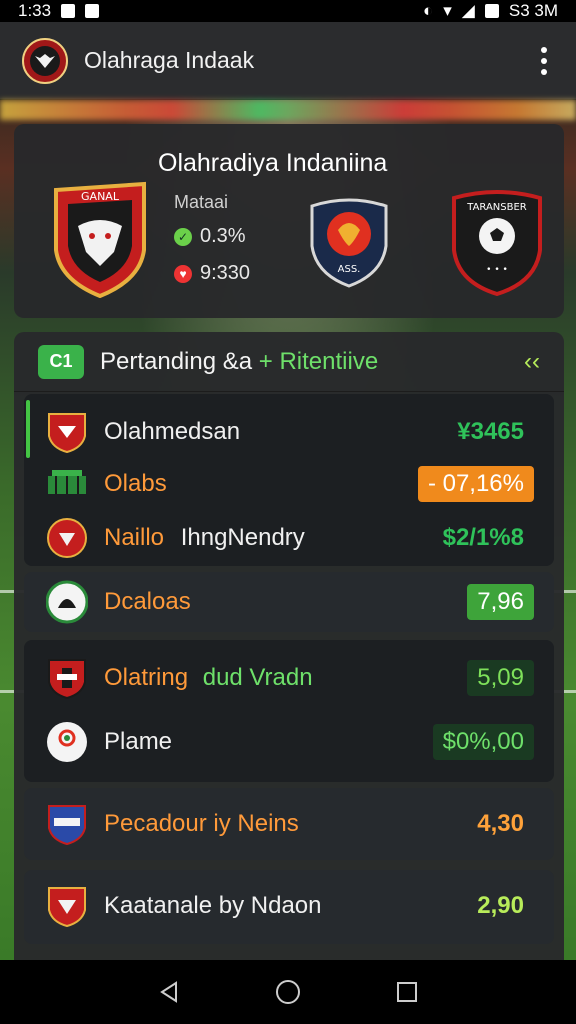  What do you see at coordinates (289, 484) in the screenshot?
I see `list-item: Olabs - 07,16%` at bounding box center [289, 484].